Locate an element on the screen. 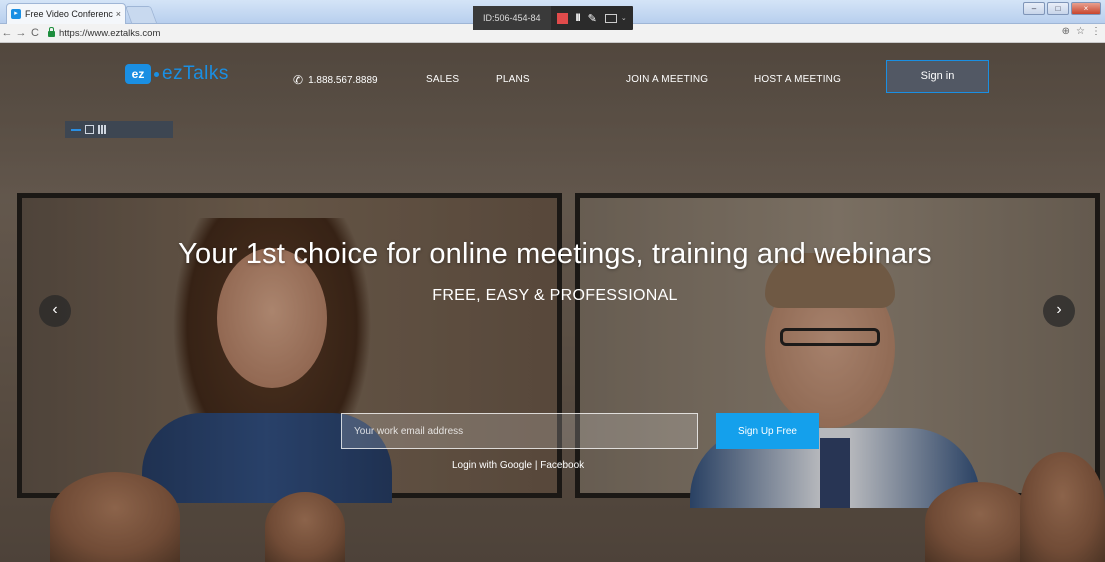 The height and width of the screenshot is (562, 1105). email-input is located at coordinates (519, 431).